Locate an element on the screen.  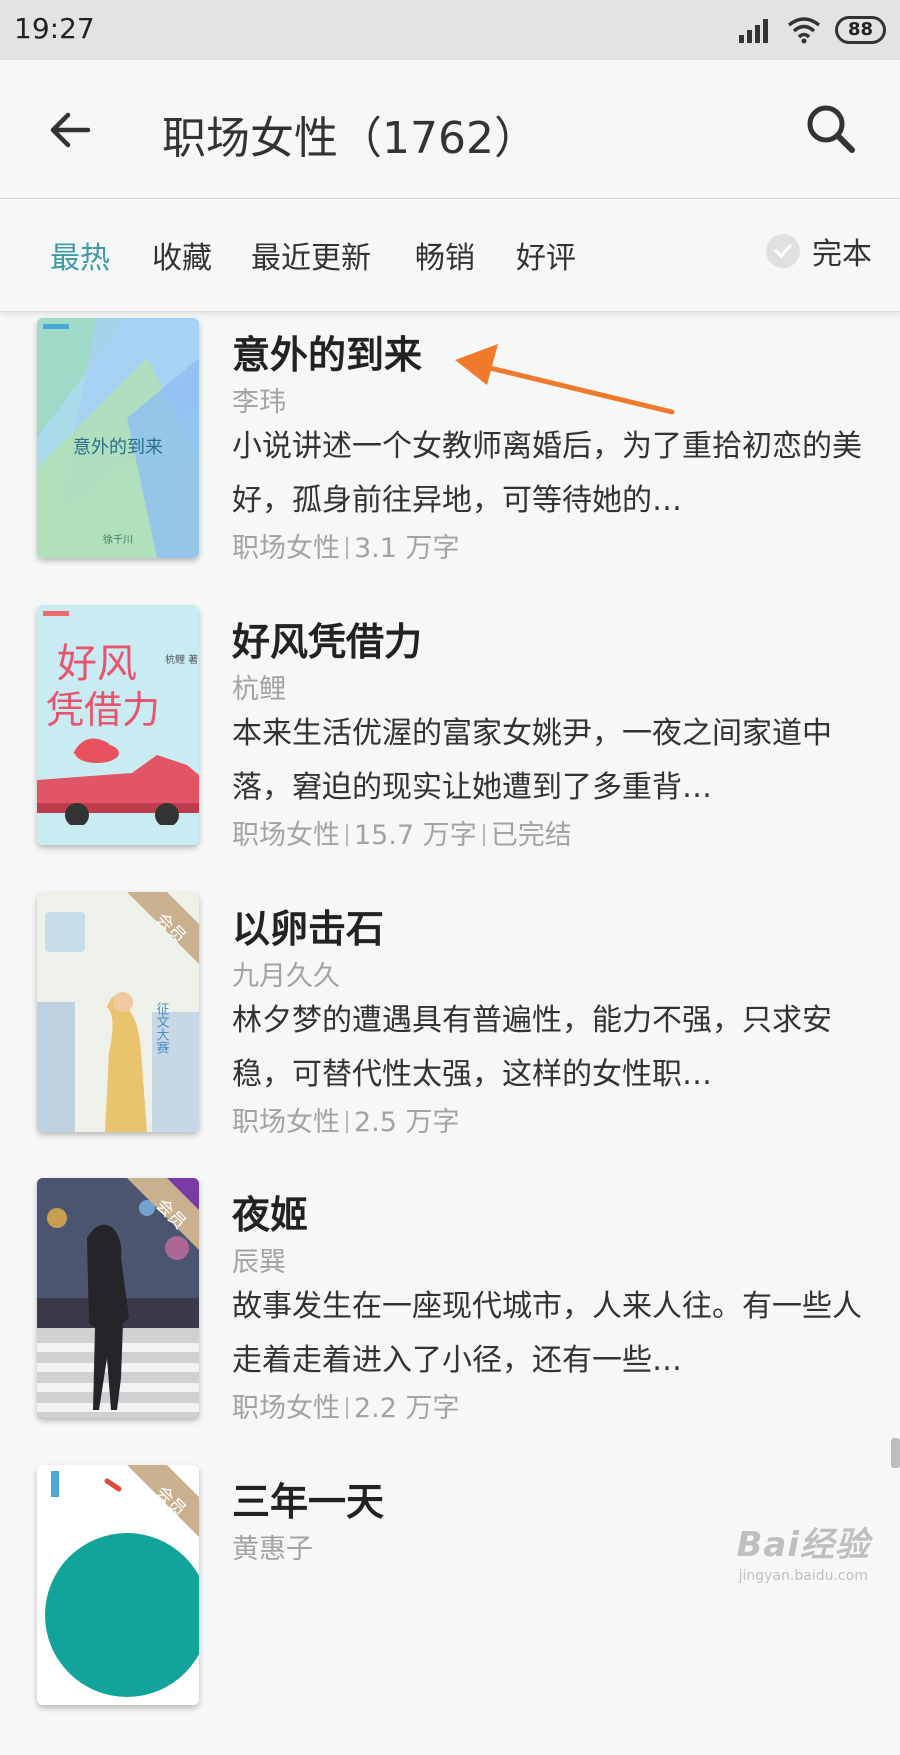
signal-icon is located at coordinates (753, 31).